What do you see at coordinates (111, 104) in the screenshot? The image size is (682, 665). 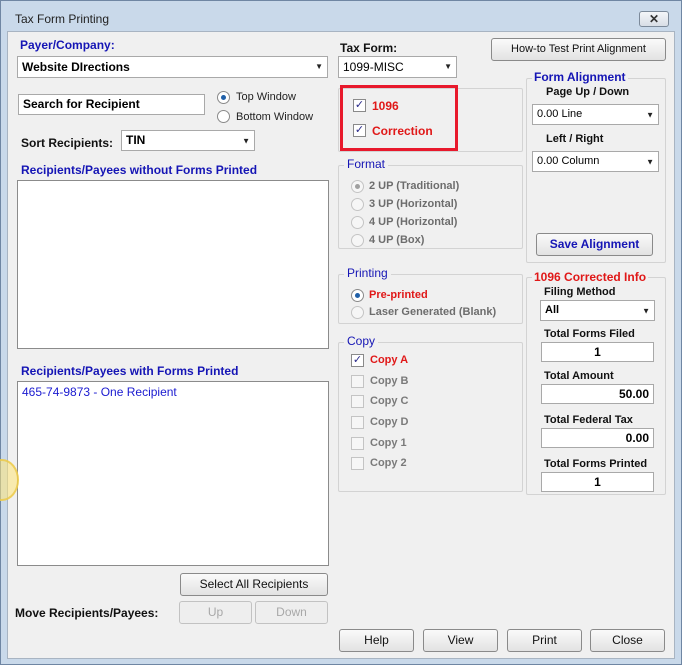 I see `search-input: Search for Recipient` at bounding box center [111, 104].